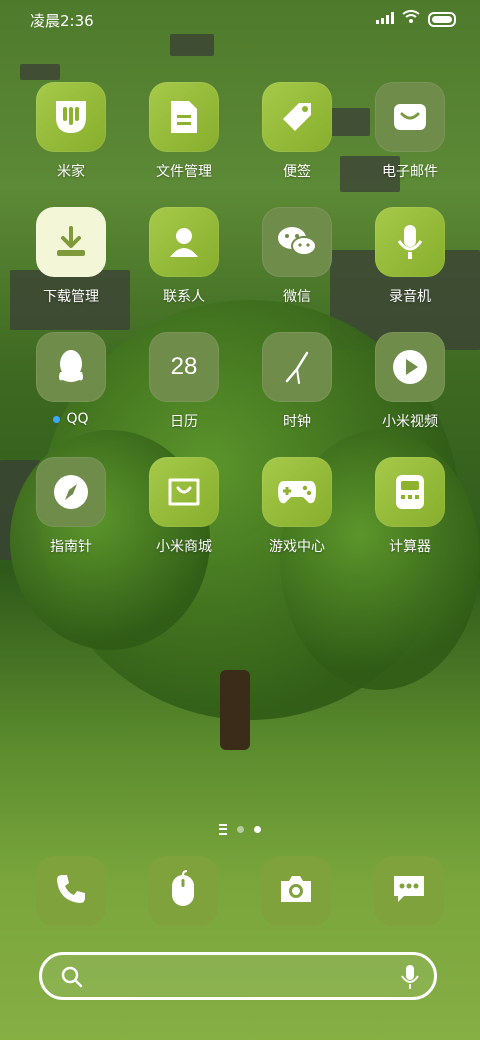  Describe the element at coordinates (184, 242) in the screenshot. I see `person-icon` at that location.